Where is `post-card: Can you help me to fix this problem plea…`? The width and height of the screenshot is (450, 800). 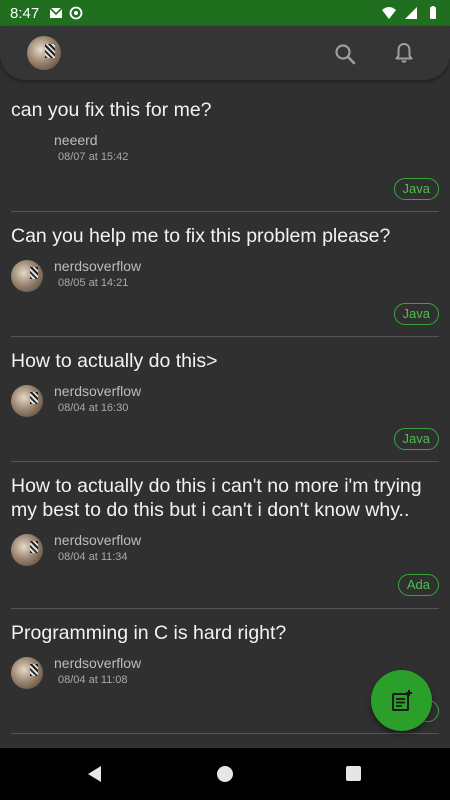 post-card: Can you help me to fix this problem plea… is located at coordinates (225, 274).